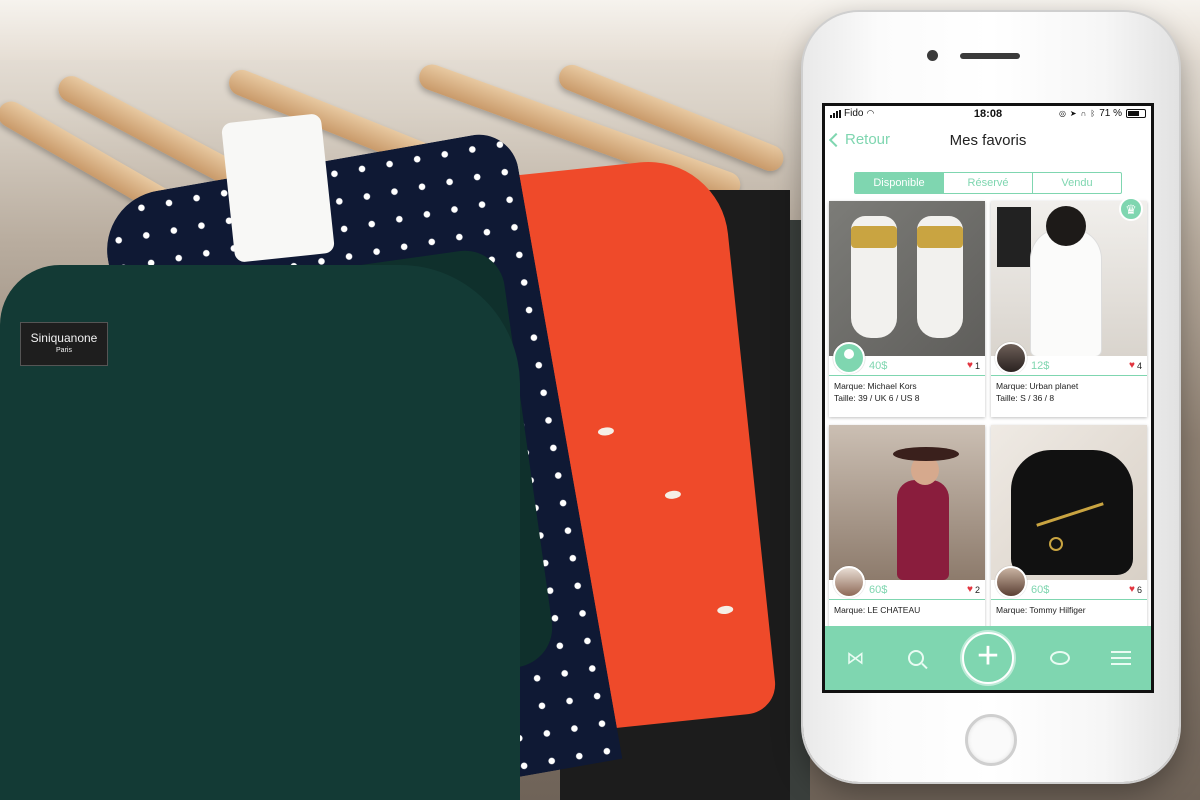 This screenshot has width=1200, height=800. I want to click on like-count: ♥ 6, so click(1138, 589).